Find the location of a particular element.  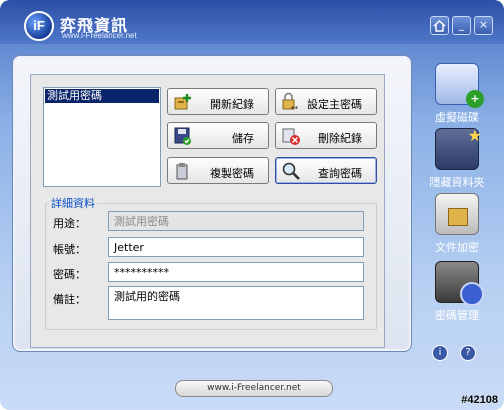

details-group-title: 詳細資料 is located at coordinates (73, 203).